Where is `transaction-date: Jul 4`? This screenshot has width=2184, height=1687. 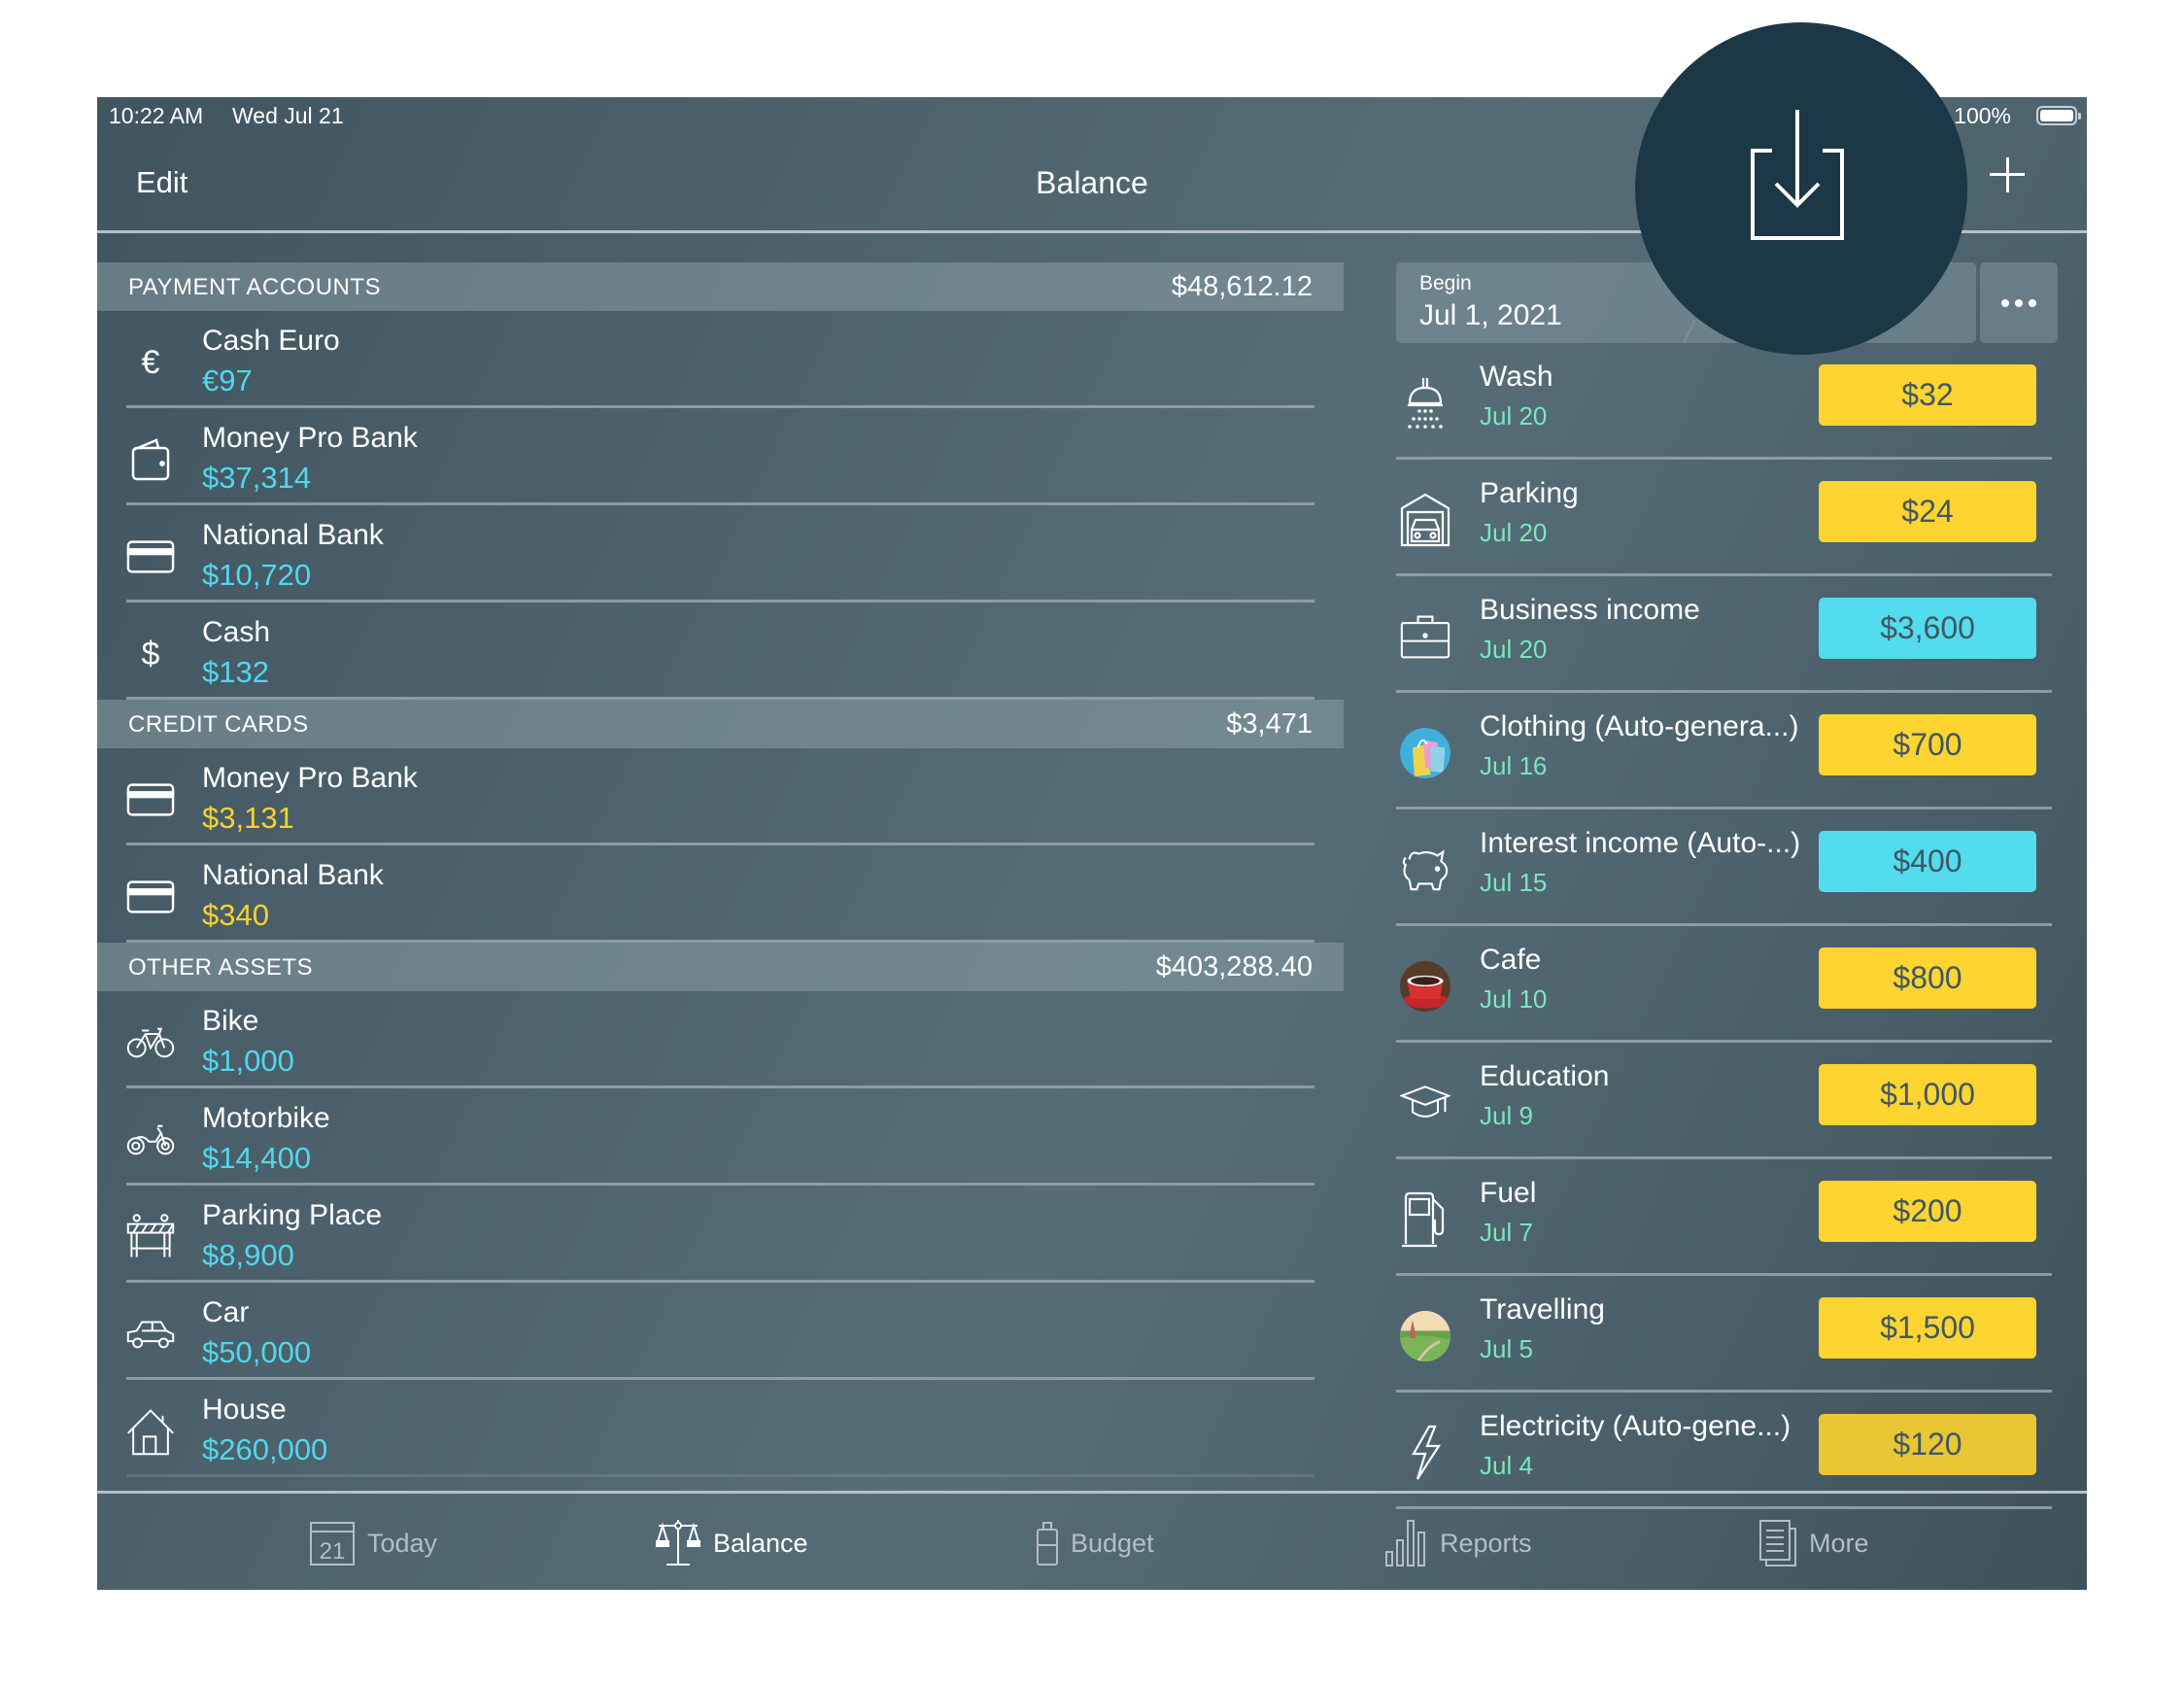 transaction-date: Jul 4 is located at coordinates (1506, 1465).